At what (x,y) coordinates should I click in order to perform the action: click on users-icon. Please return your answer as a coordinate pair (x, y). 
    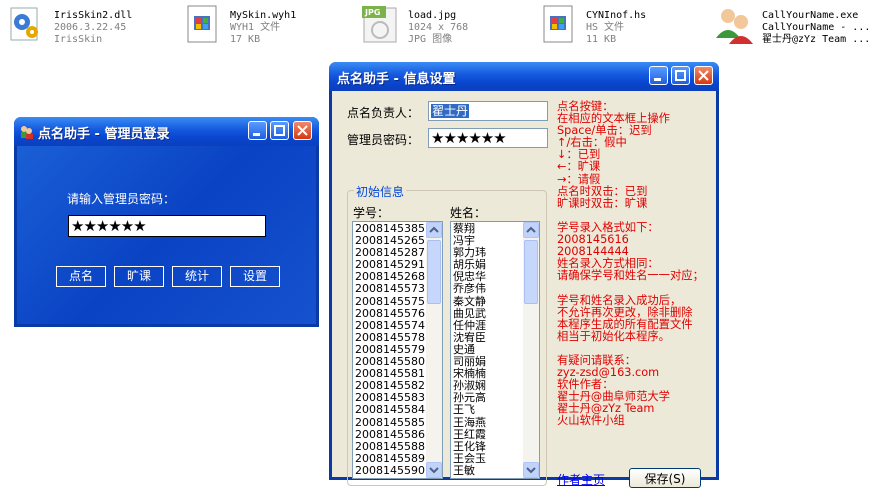
    Looking at the image, I should click on (734, 26).